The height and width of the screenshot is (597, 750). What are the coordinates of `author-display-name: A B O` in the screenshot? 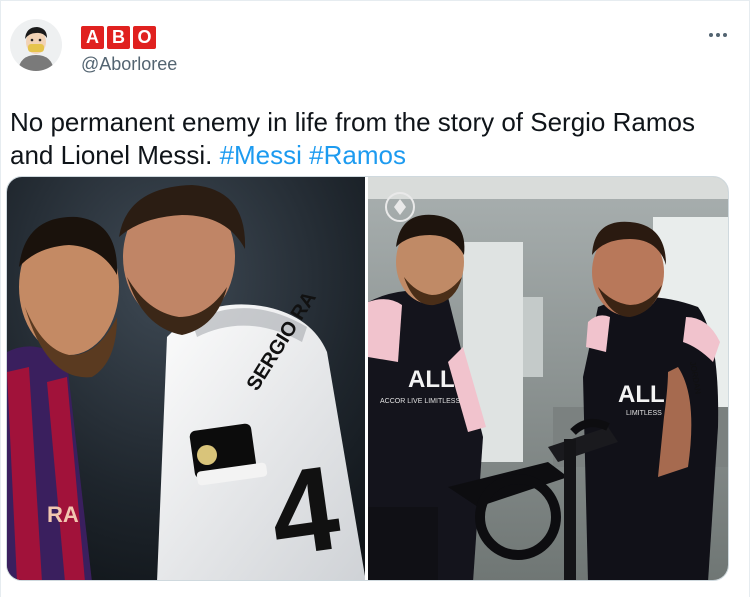 It's located at (118, 37).